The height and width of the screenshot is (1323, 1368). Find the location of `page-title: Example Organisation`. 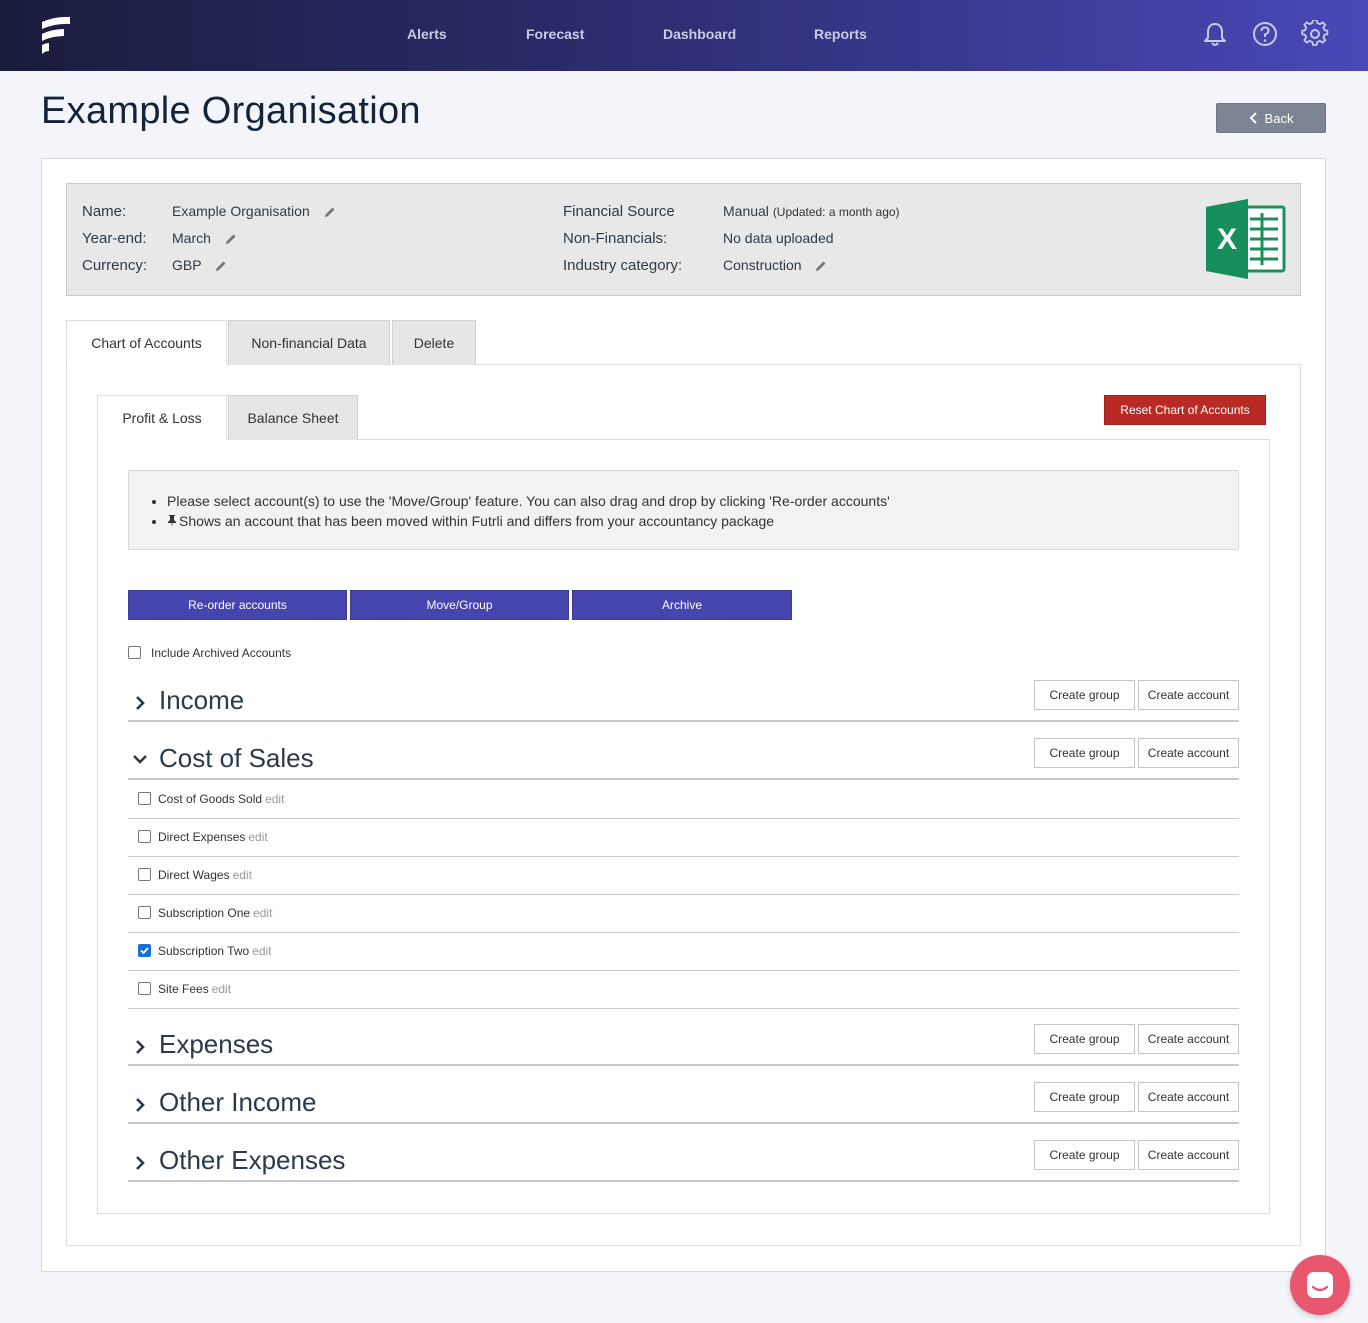

page-title: Example Organisation is located at coordinates (231, 111).